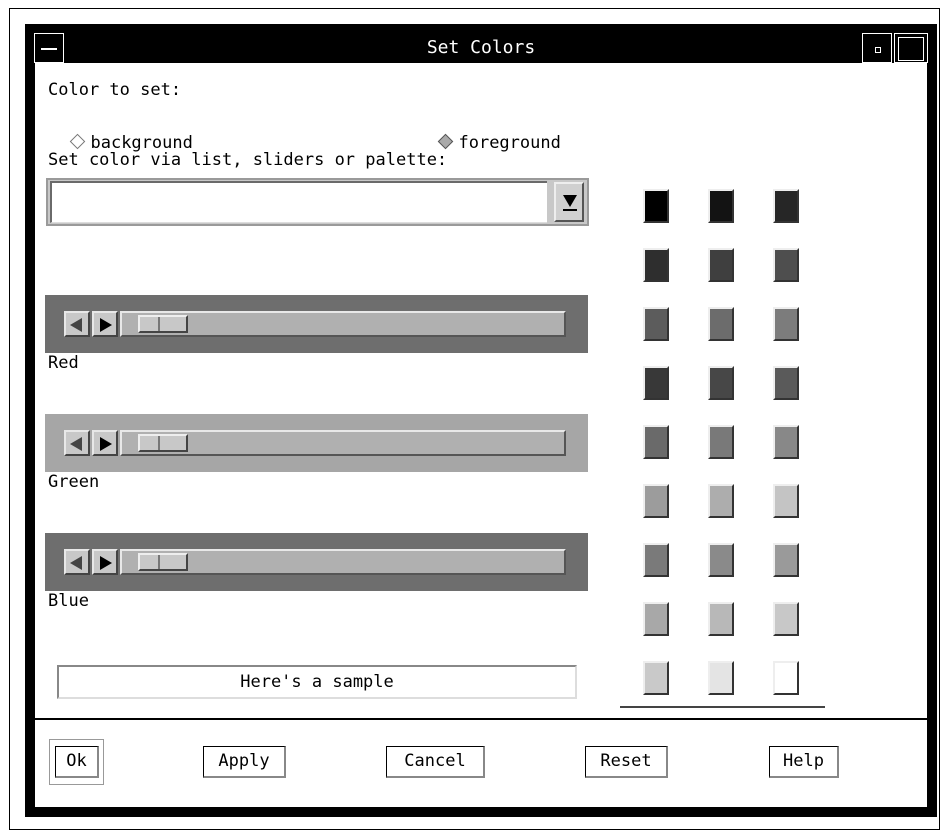  I want to click on cancel-button: Cancel, so click(435, 762).